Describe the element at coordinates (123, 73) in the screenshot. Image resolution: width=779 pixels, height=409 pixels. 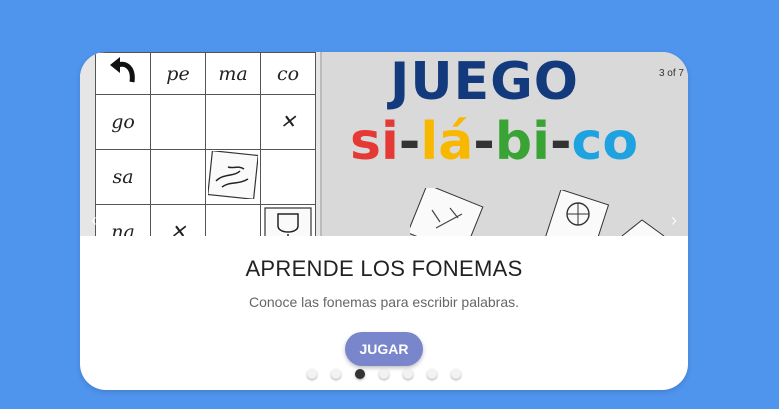
I see `back-arrow-icon` at that location.